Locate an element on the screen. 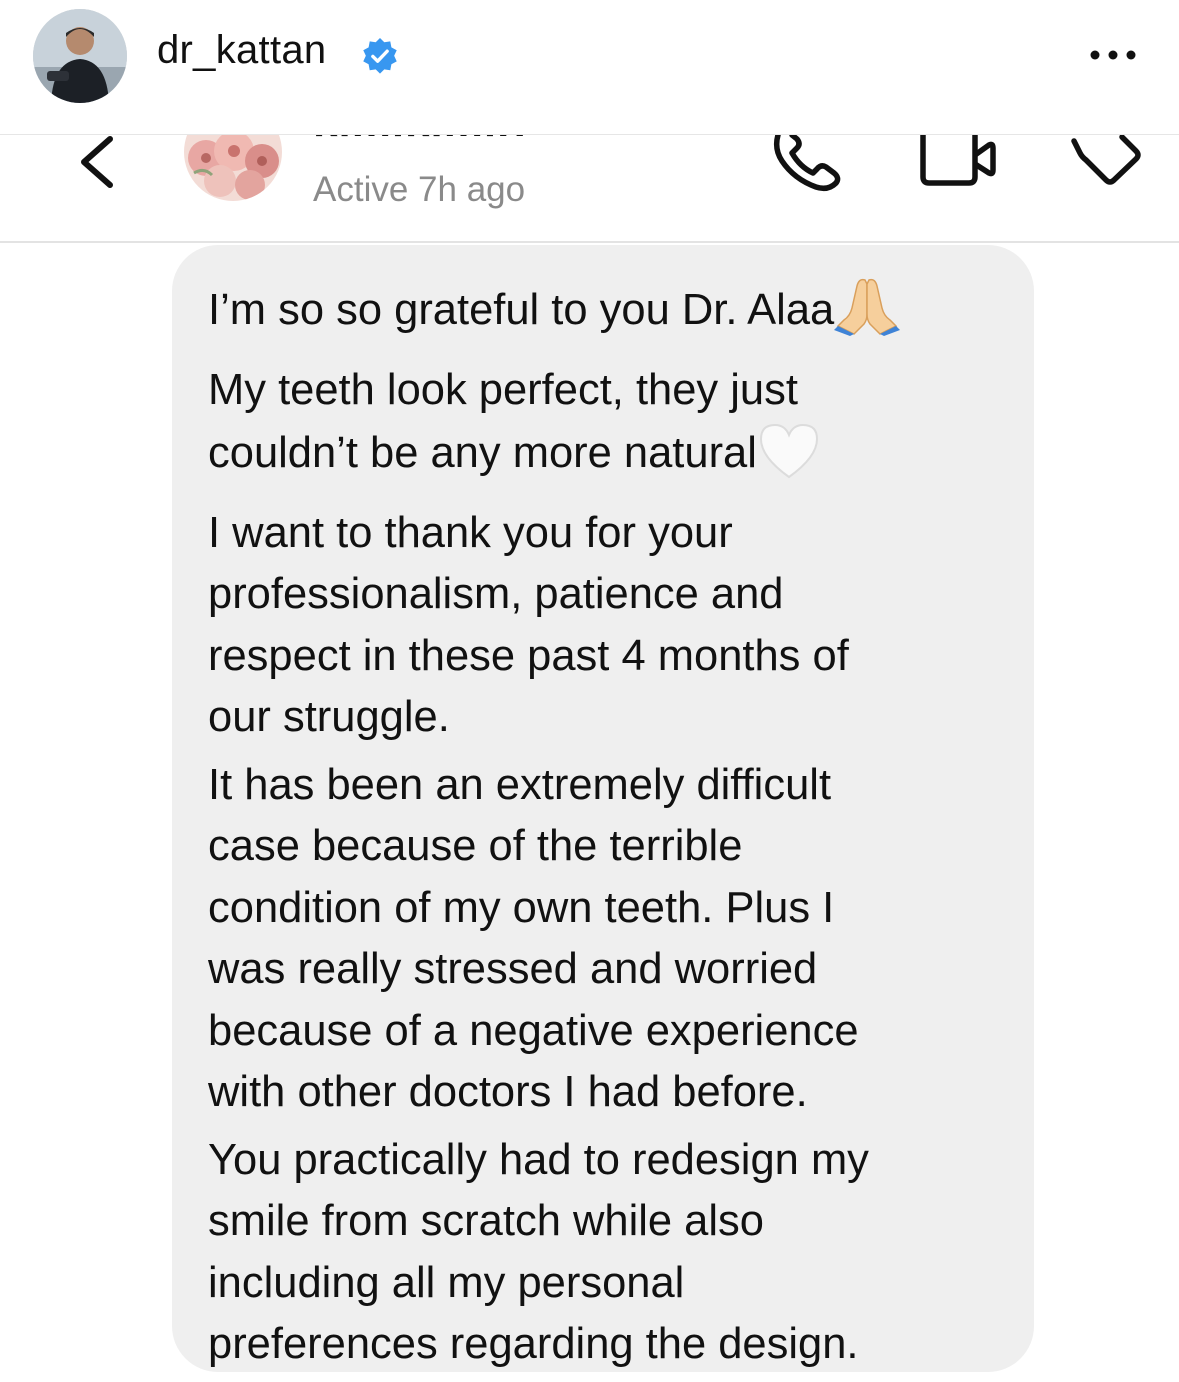  folded-hands-emoji is located at coordinates (867, 314).